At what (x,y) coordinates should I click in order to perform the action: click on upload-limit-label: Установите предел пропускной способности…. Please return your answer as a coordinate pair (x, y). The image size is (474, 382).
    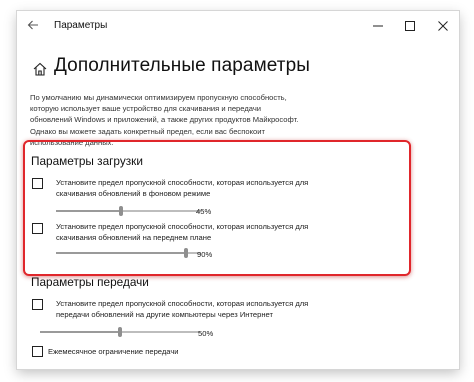
    Looking at the image, I should click on (182, 309).